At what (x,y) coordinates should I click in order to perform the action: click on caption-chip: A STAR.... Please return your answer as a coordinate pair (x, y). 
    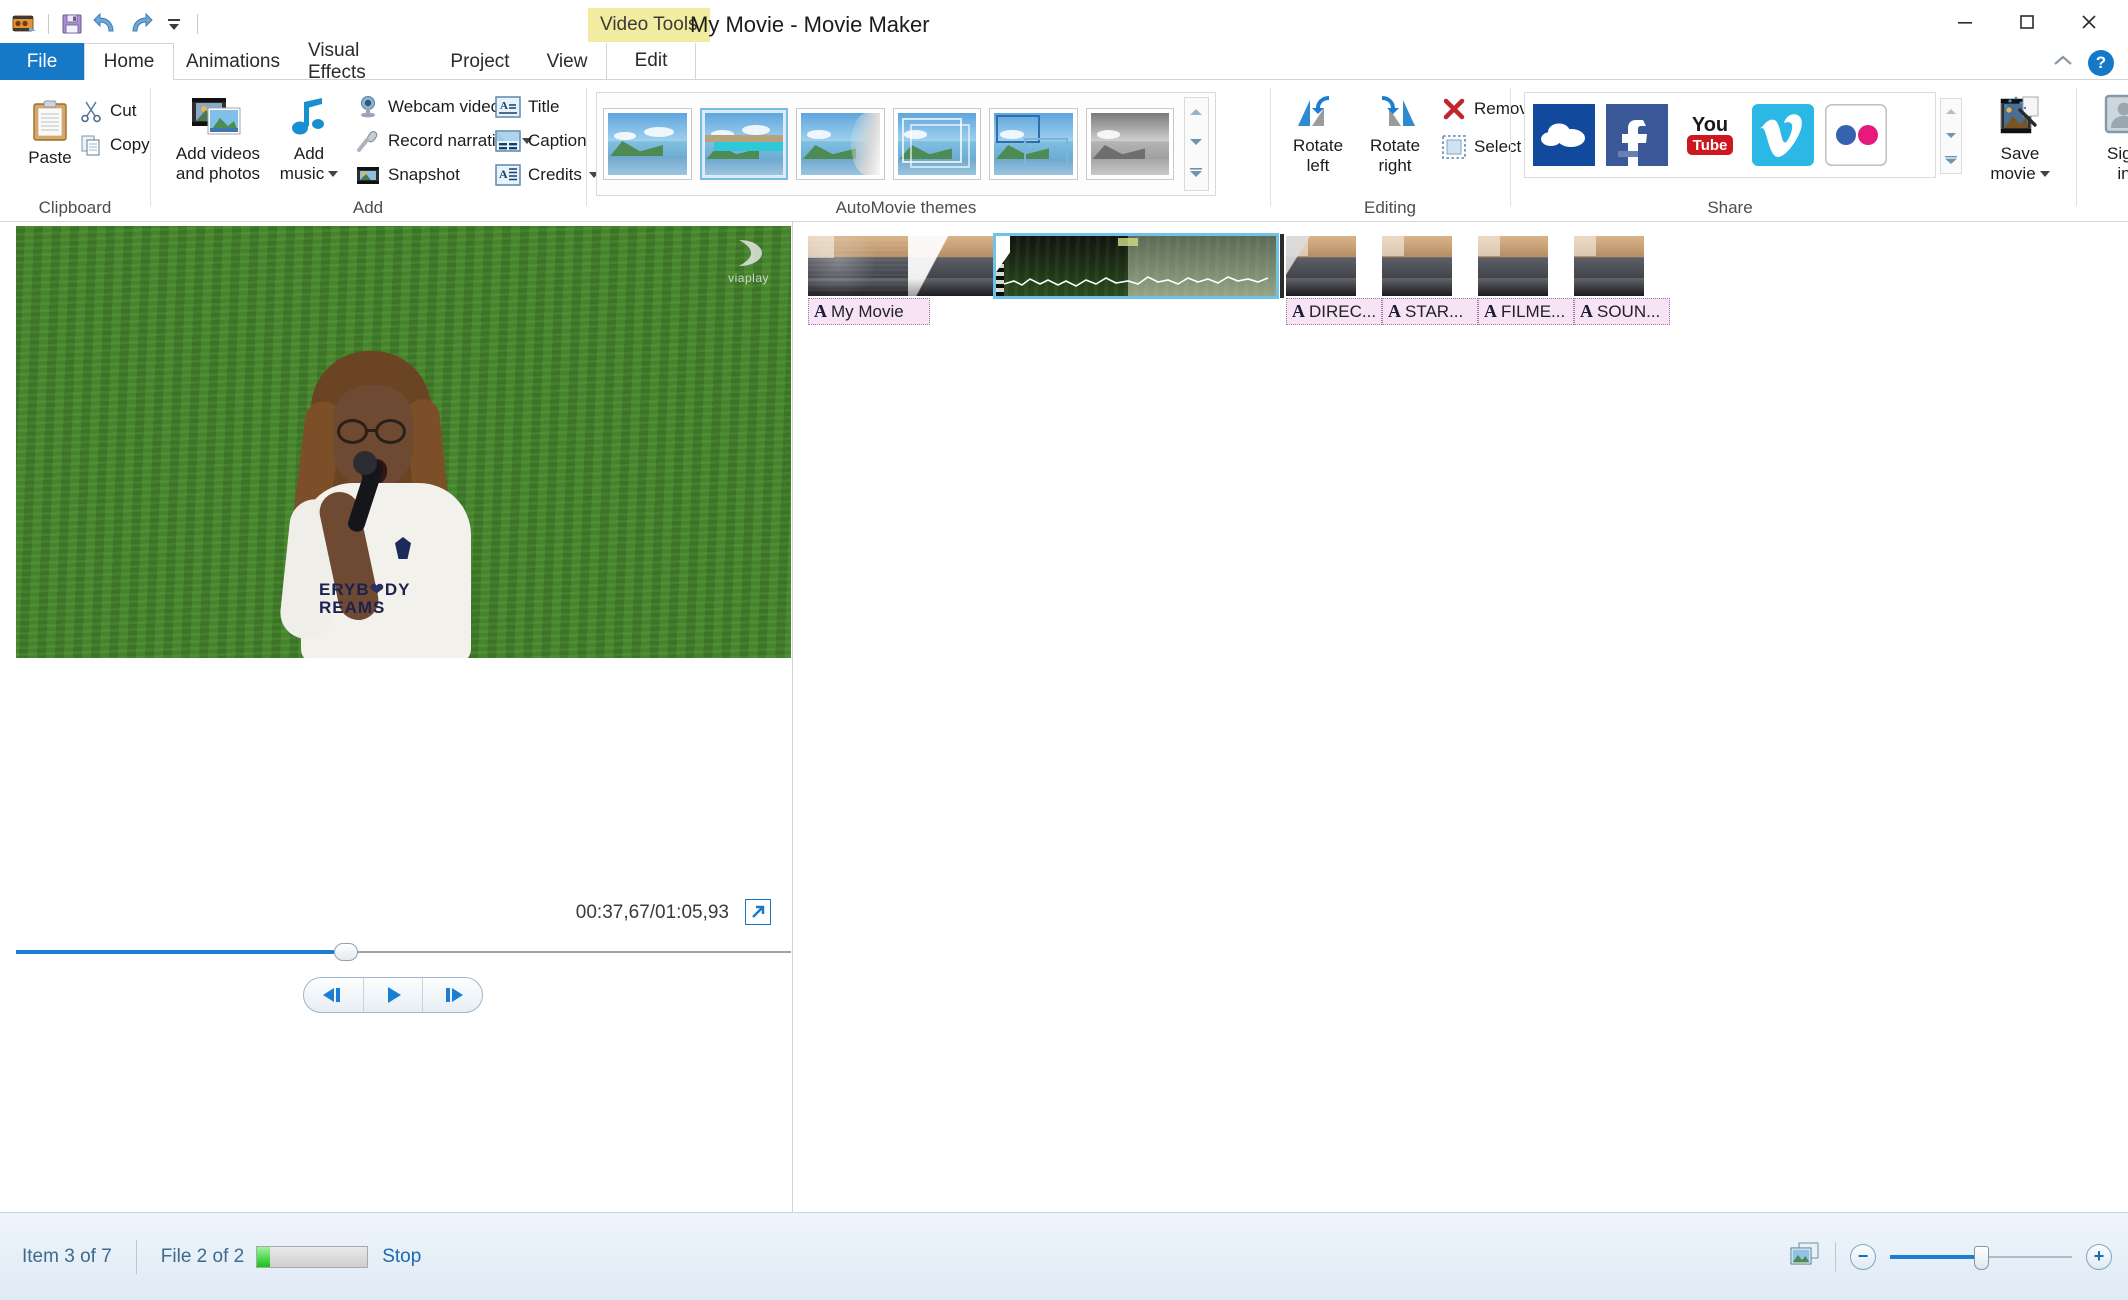
    Looking at the image, I should click on (1430, 311).